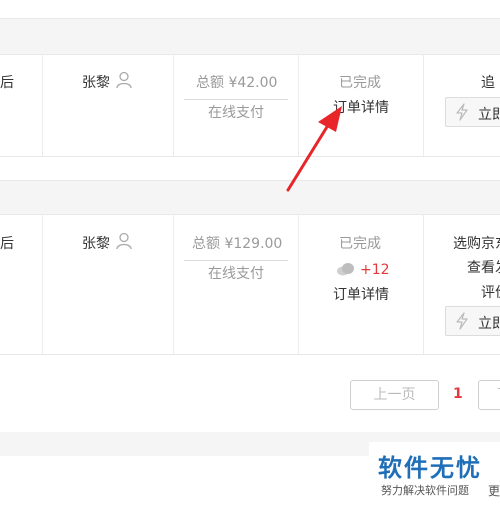  I want to click on points-reward: +12, so click(375, 270).